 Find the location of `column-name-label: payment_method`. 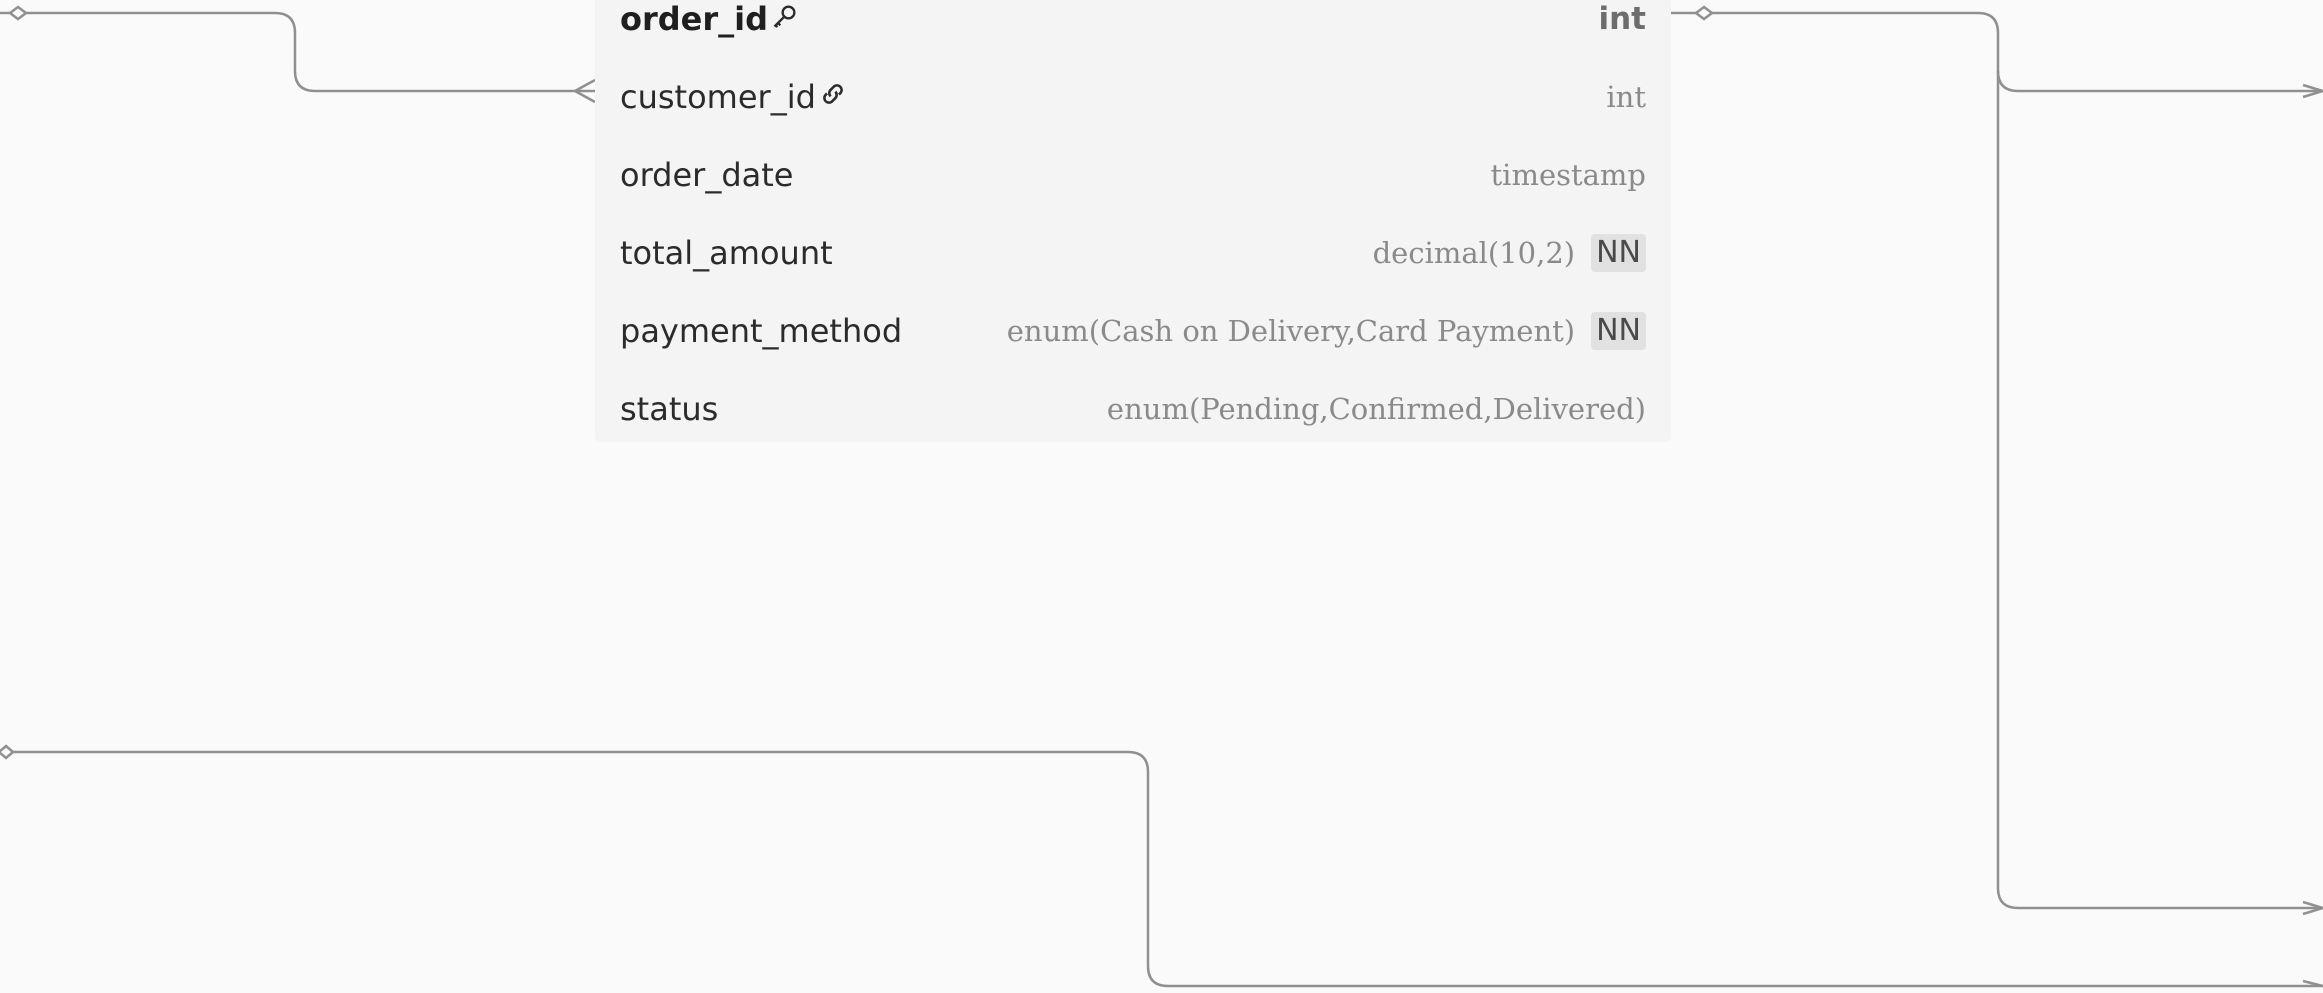

column-name-label: payment_method is located at coordinates (761, 331).